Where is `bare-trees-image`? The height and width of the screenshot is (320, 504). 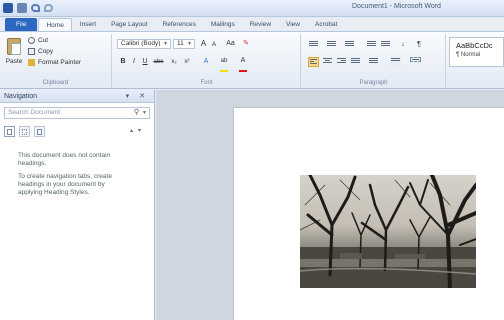 bare-trees-image is located at coordinates (388, 231).